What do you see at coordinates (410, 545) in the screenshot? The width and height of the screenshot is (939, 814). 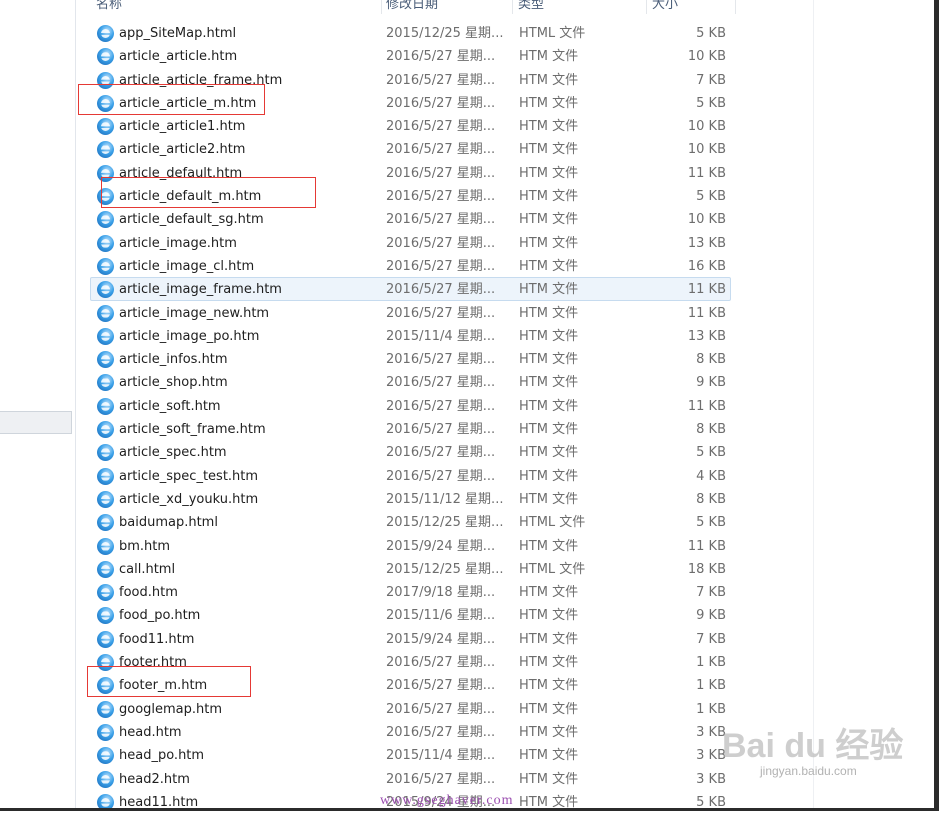 I see `file-row: bm.htm 2015/9/24 星期... HTM 文件 11 KB` at bounding box center [410, 545].